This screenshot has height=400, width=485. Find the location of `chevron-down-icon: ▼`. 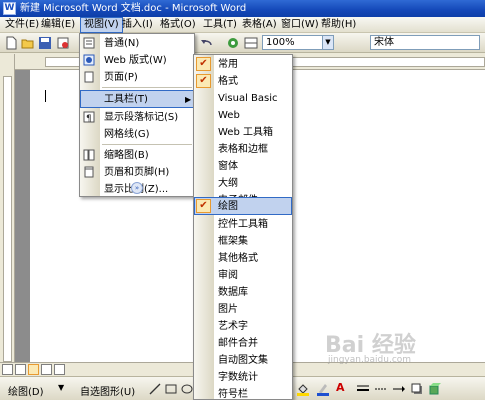

chevron-down-icon: ▼ is located at coordinates (327, 42).